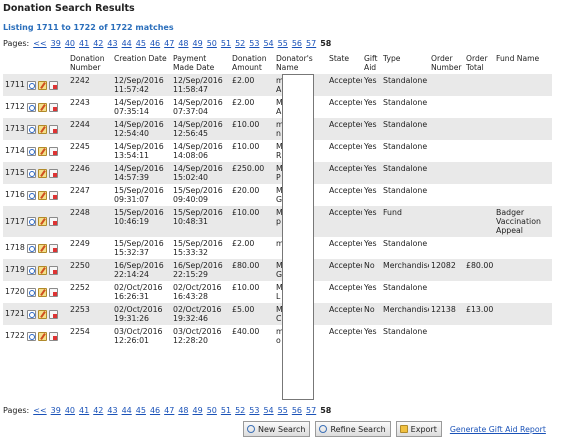 The height and width of the screenshot is (437, 565). I want to click on pagination-top-page-link: 56, so click(297, 43).